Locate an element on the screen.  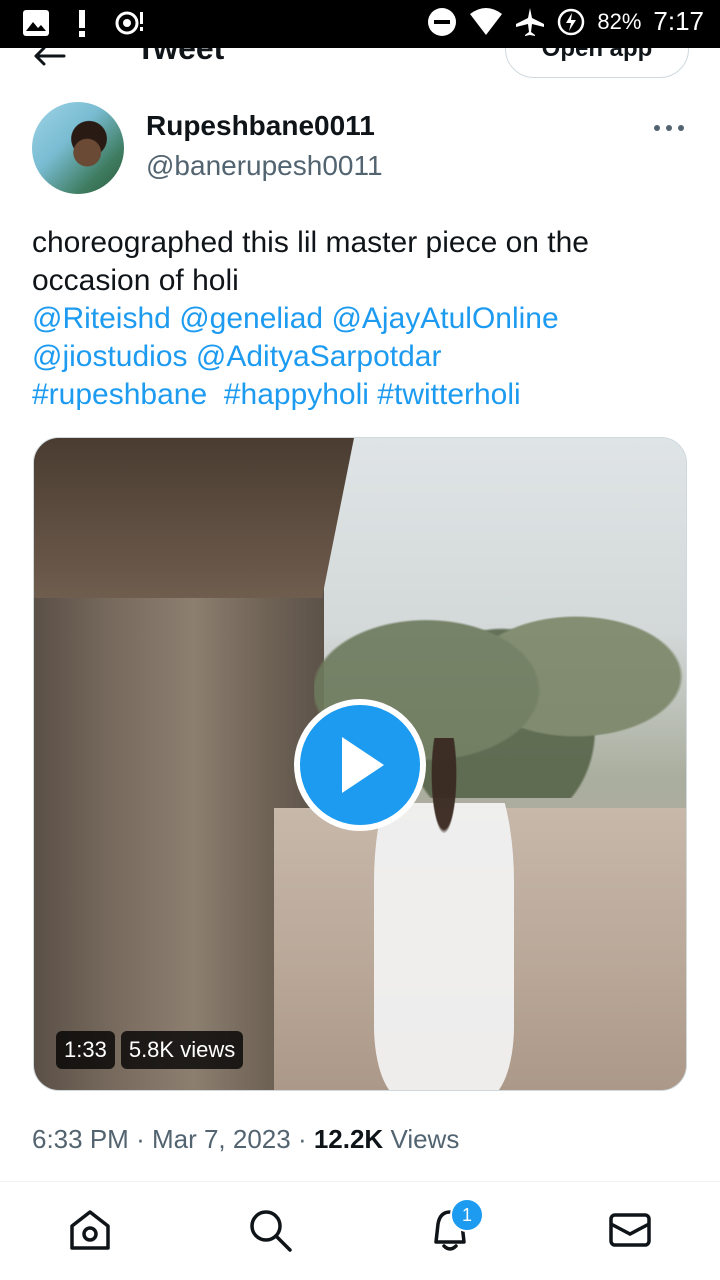
wifi-icon is located at coordinates (486, 21).